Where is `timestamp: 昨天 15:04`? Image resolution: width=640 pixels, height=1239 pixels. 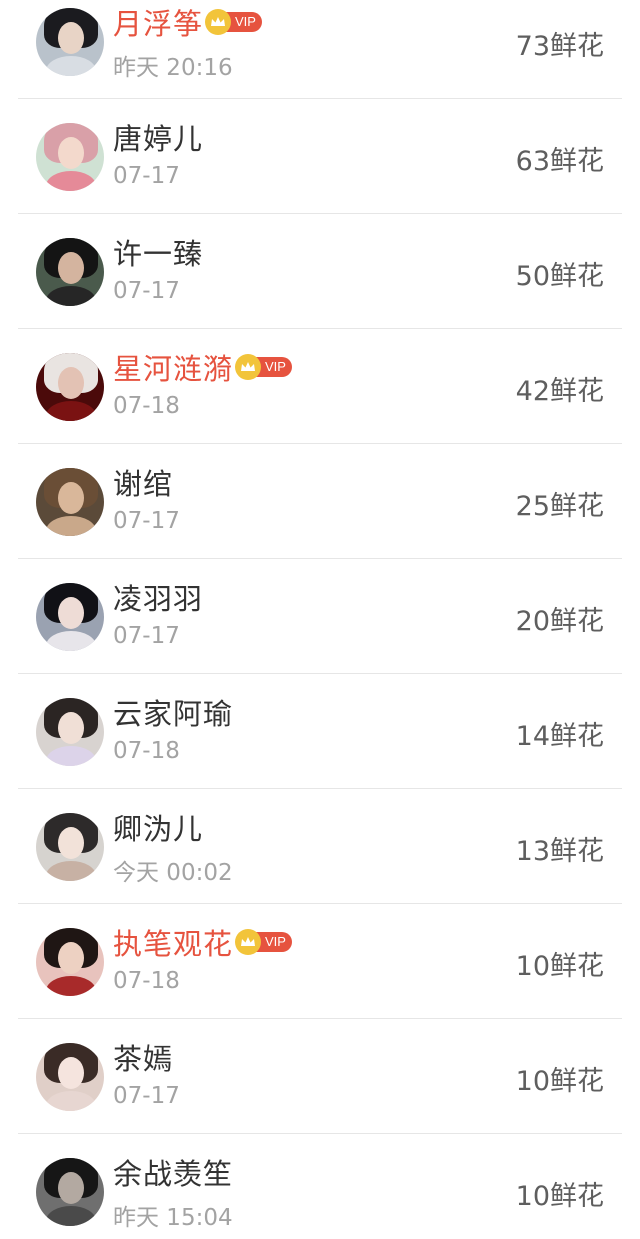 timestamp: 昨天 15:04 is located at coordinates (173, 1218).